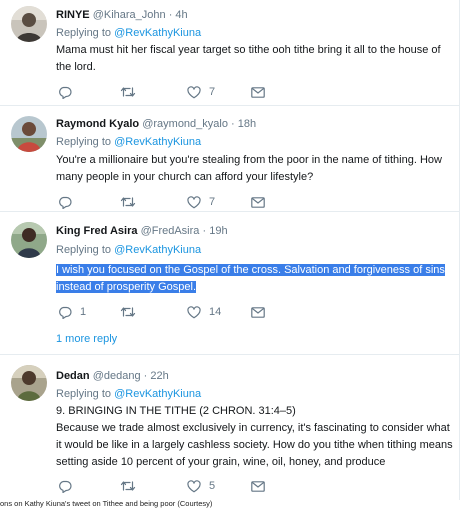 This screenshot has width=460, height=513. What do you see at coordinates (212, 486) in the screenshot?
I see `like-count: 5` at bounding box center [212, 486].